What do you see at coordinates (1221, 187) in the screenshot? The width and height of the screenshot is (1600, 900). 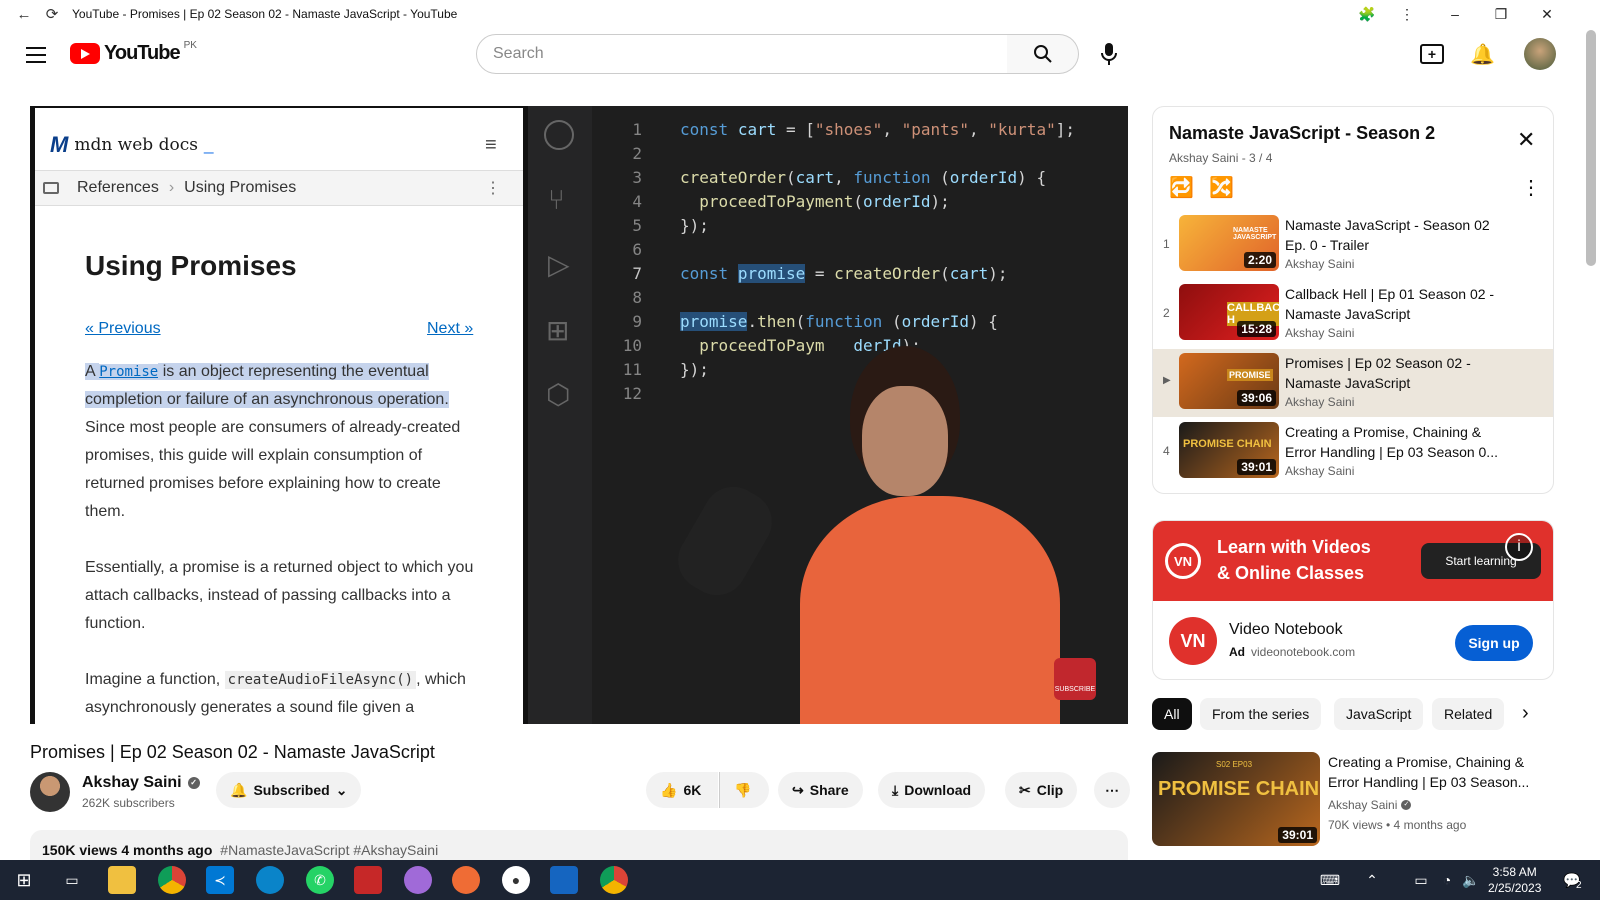 I see `shuffle-icon: 🔀` at bounding box center [1221, 187].